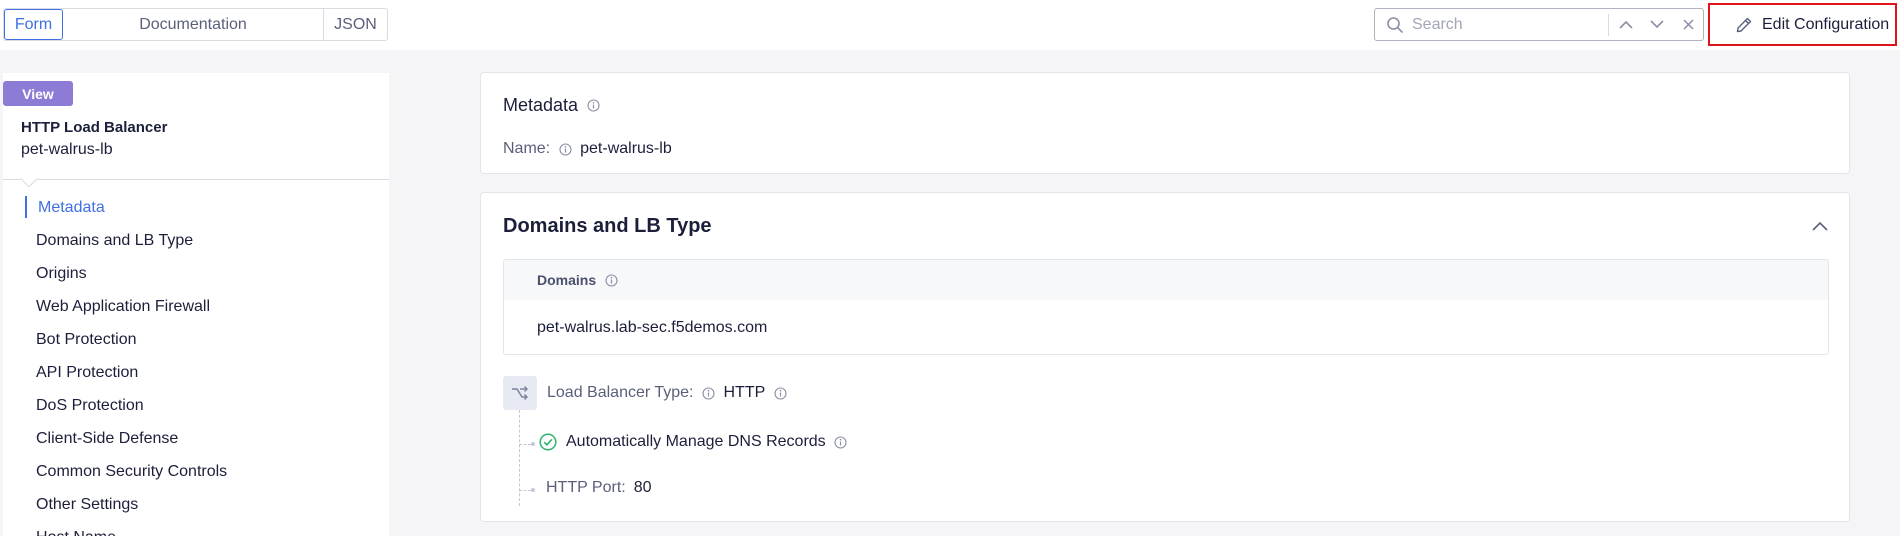 Image resolution: width=1900 pixels, height=536 pixels. Describe the element at coordinates (520, 393) in the screenshot. I see `routing-icon` at that location.